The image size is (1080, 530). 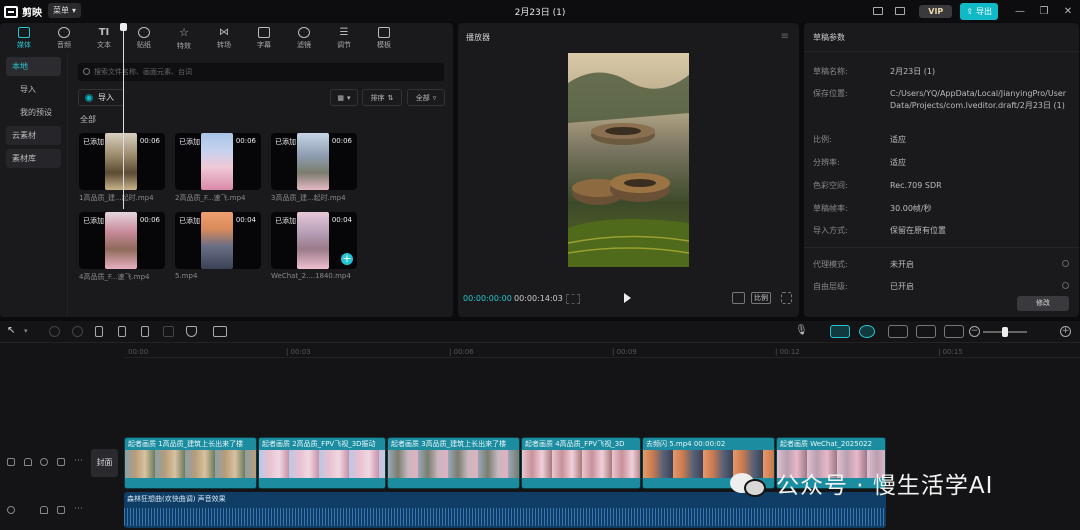 I want to click on auto-snap-icon, so click(x=867, y=331).